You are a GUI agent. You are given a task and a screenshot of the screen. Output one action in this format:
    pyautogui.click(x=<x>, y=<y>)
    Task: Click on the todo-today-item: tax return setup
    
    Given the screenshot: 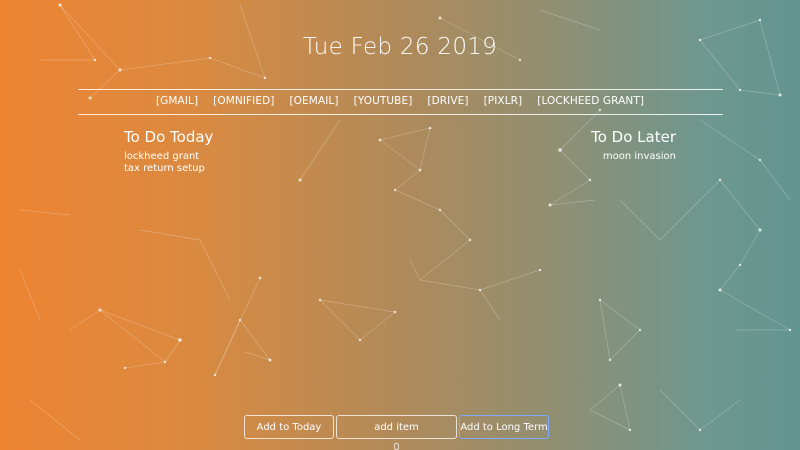 What is the action you would take?
    pyautogui.click(x=168, y=169)
    